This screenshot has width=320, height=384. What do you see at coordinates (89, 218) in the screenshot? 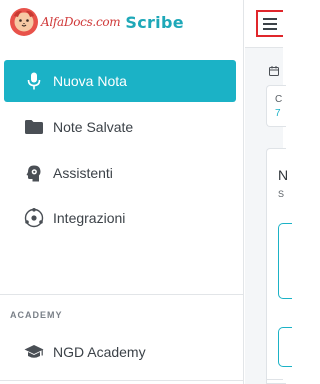
I see `sidebar-item-label: Integrazioni` at bounding box center [89, 218].